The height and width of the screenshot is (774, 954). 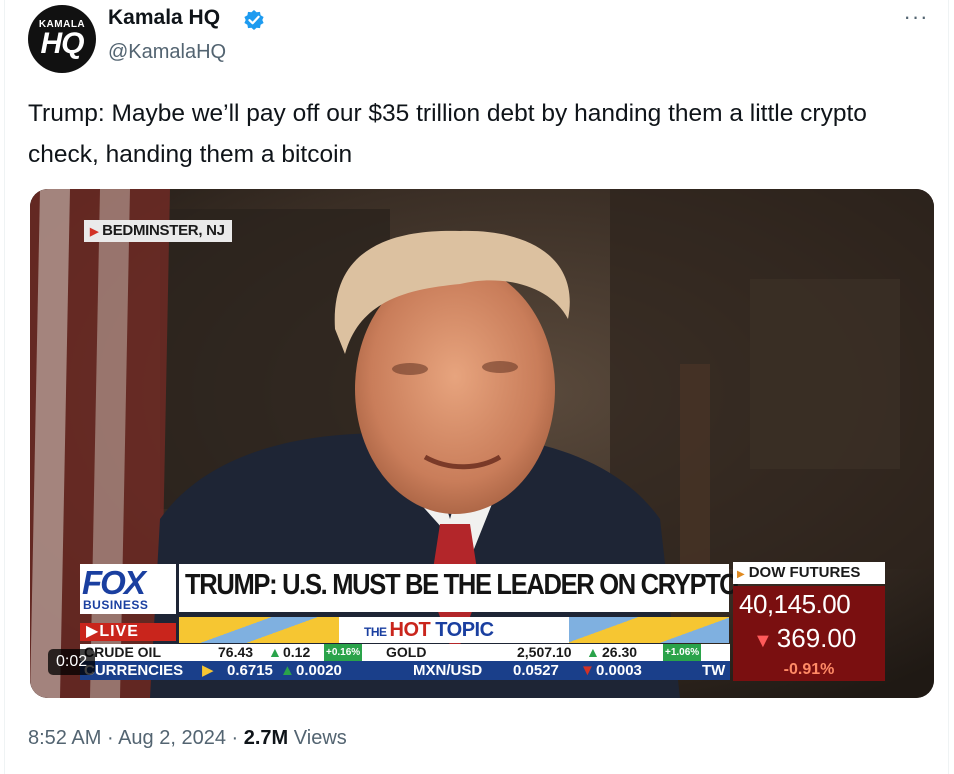 I want to click on chyron-headline: TRUMP: U.S. MUST BE THE LEADER ON CRYPTO, so click(x=462, y=585).